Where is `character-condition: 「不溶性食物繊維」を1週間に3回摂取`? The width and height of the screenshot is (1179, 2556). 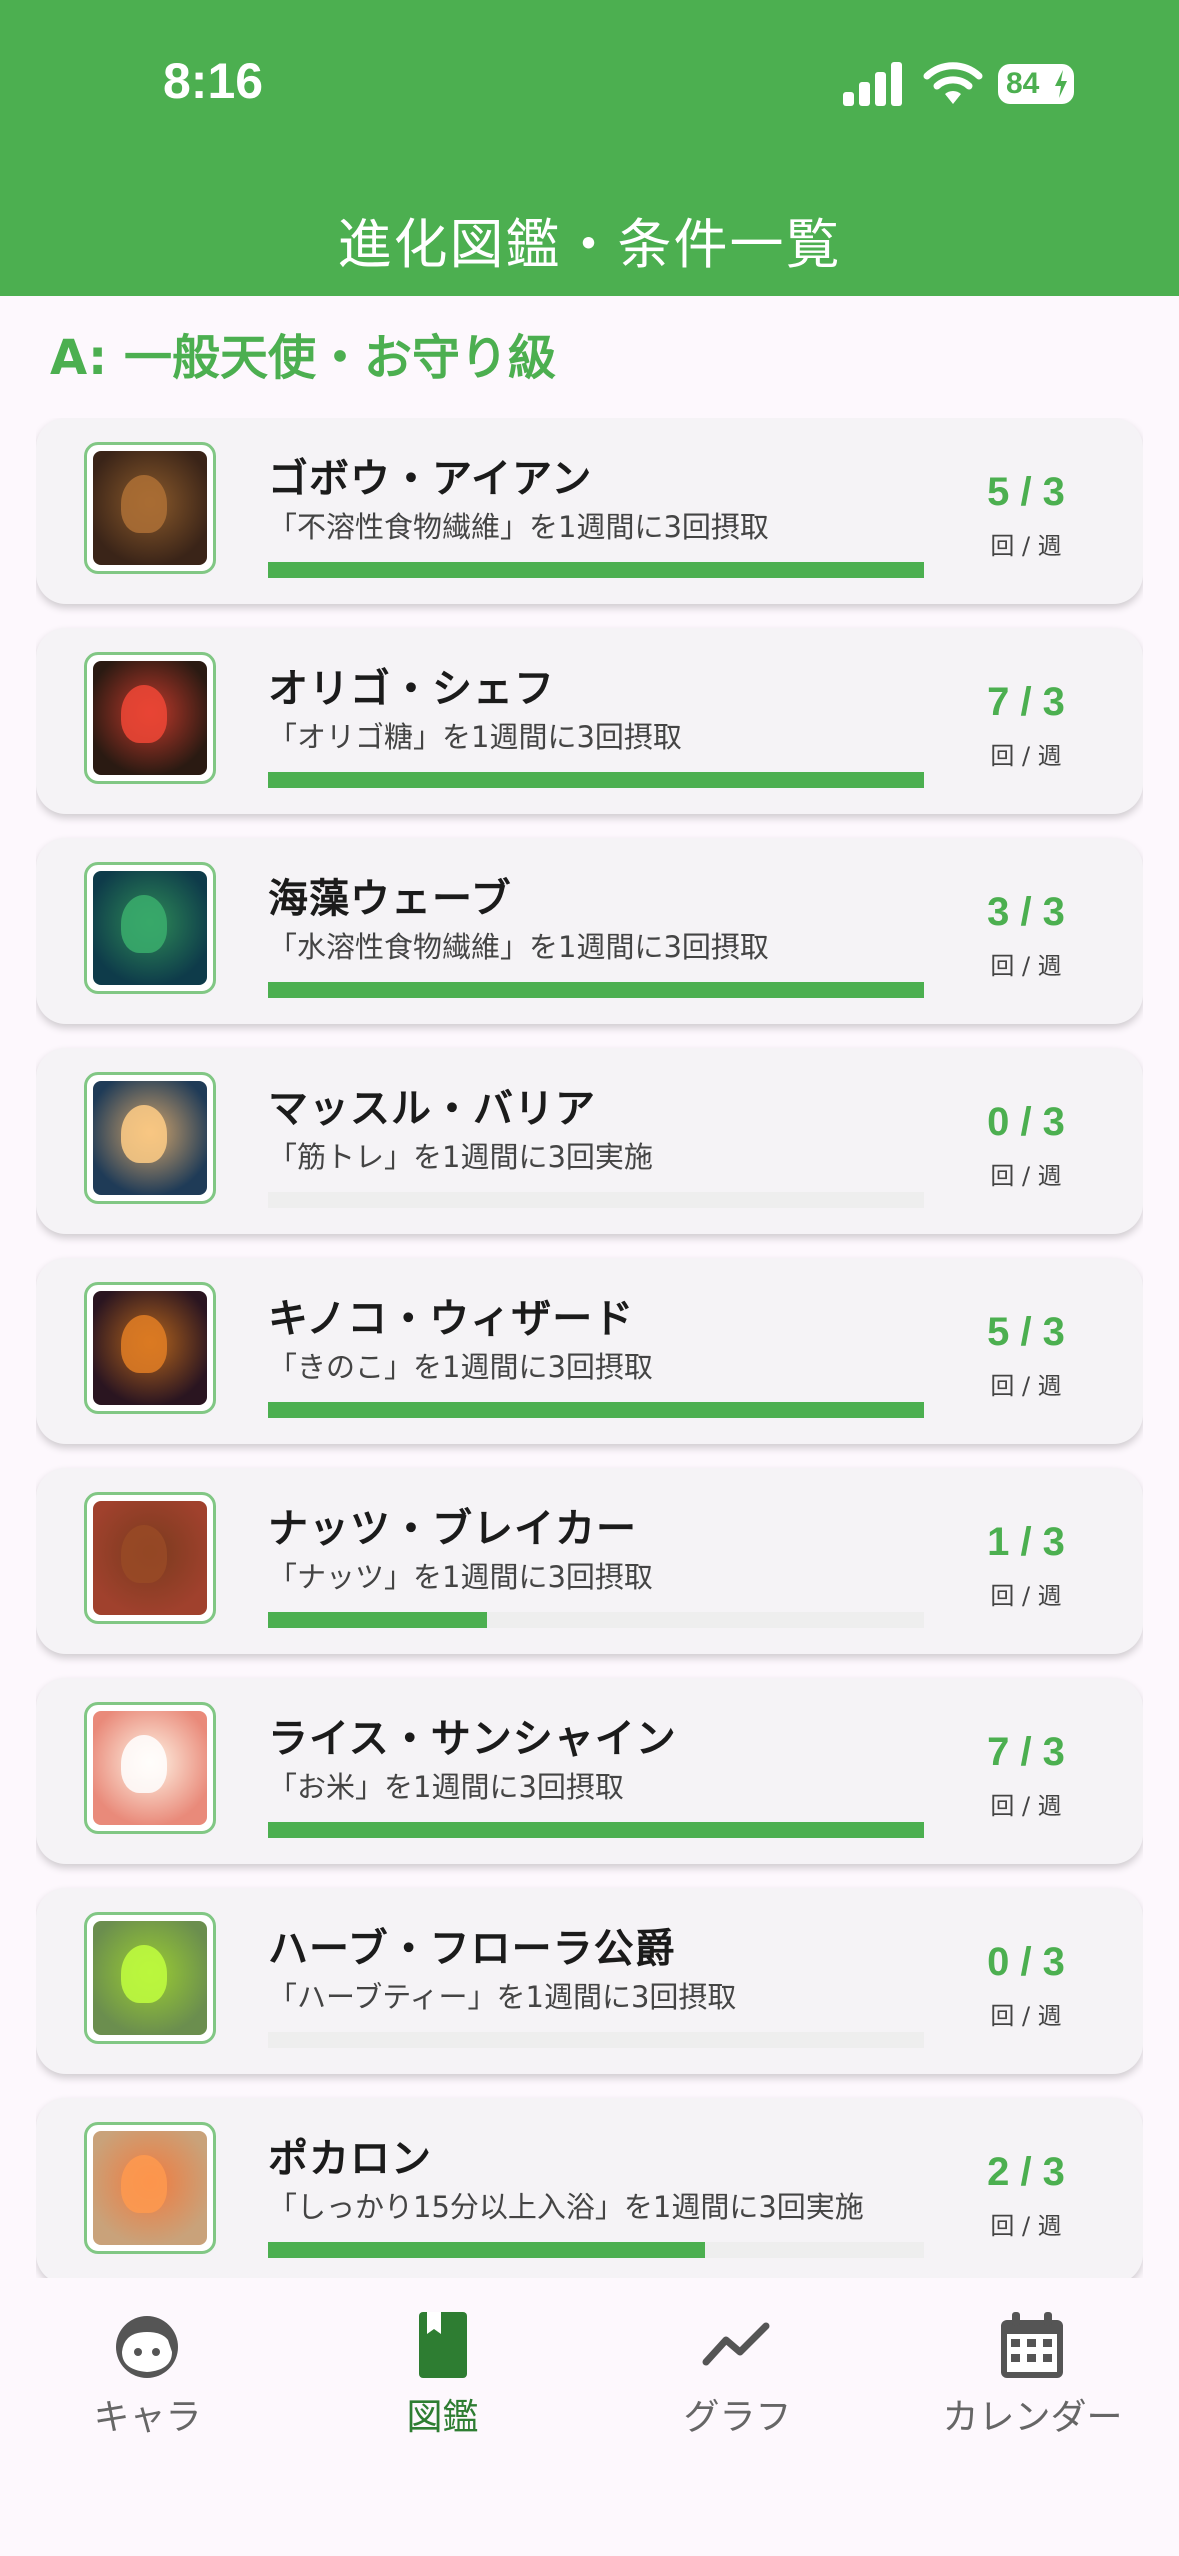 character-condition: 「不溶性食物繊維」を1週間に3回摂取 is located at coordinates (518, 527).